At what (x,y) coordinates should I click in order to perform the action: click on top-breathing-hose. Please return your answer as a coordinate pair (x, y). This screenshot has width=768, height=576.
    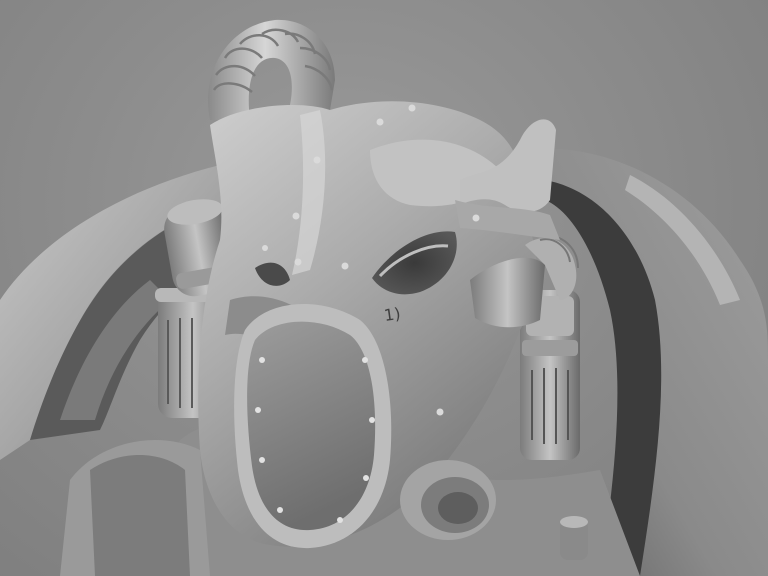
    Looking at the image, I should click on (271, 69).